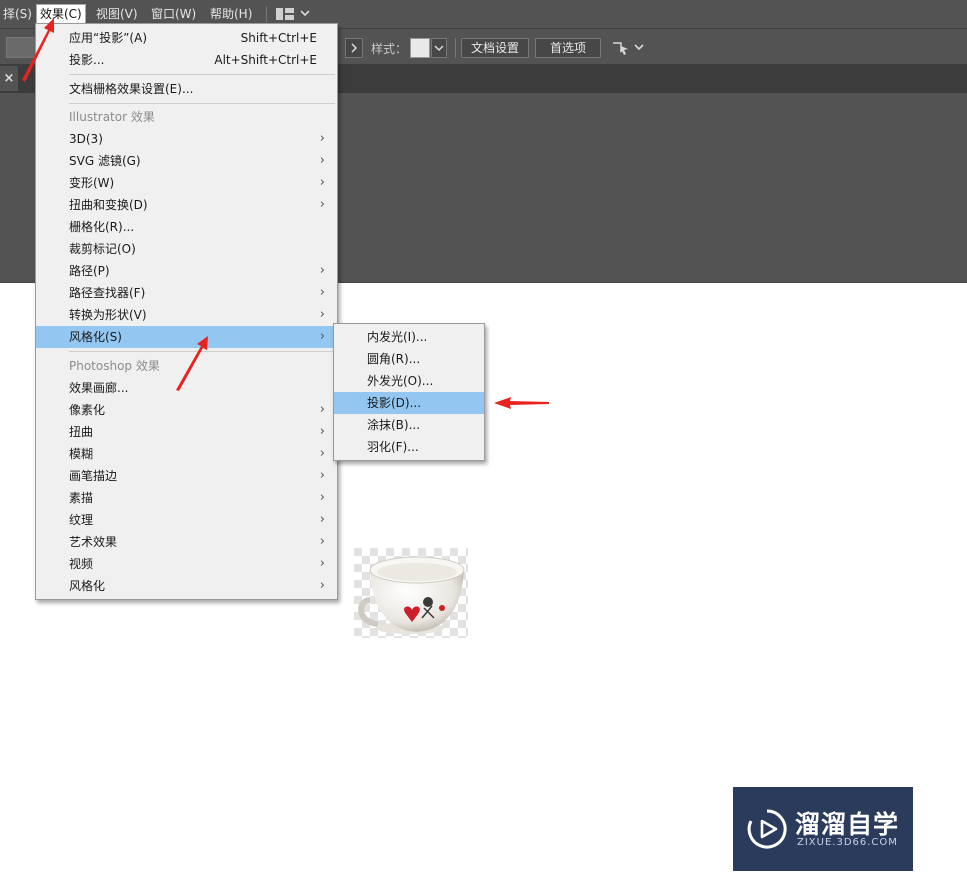  Describe the element at coordinates (521, 403) in the screenshot. I see `arrow-to-drop-shadow` at that location.